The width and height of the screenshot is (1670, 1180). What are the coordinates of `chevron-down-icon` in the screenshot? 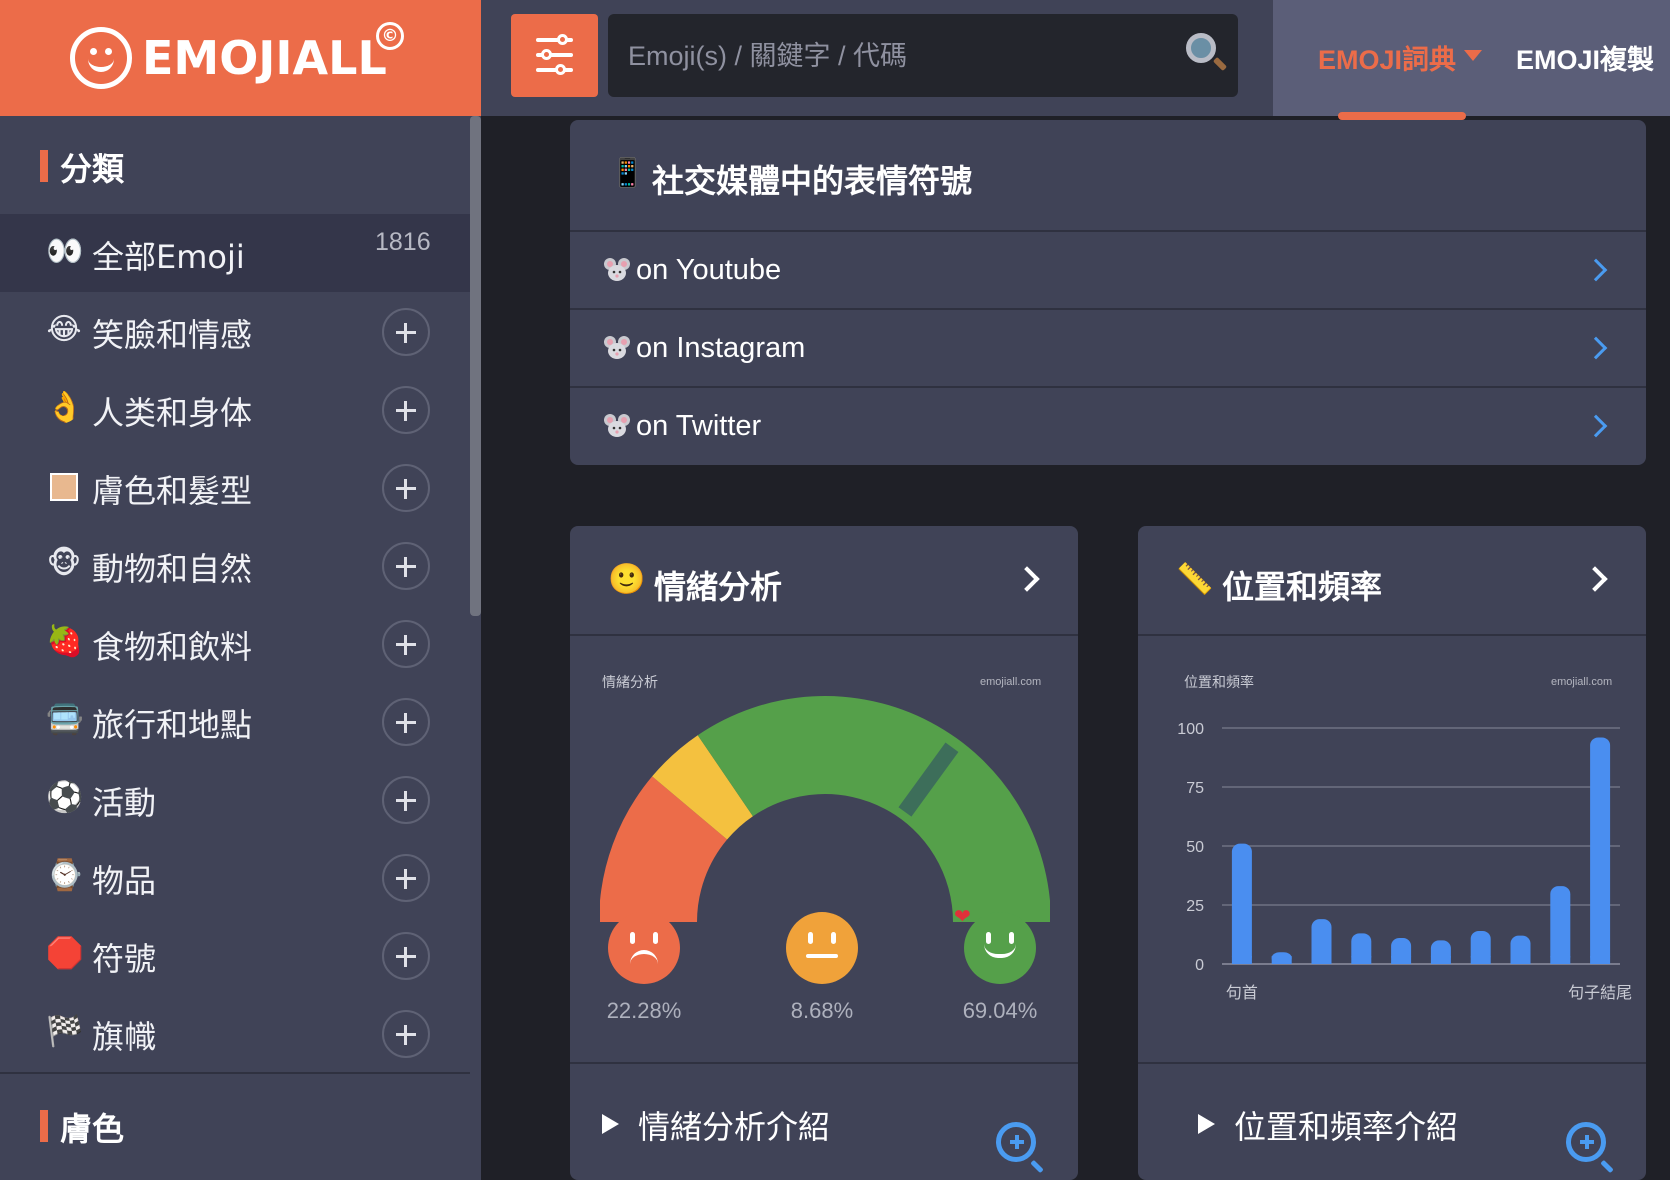 It's located at (1473, 55).